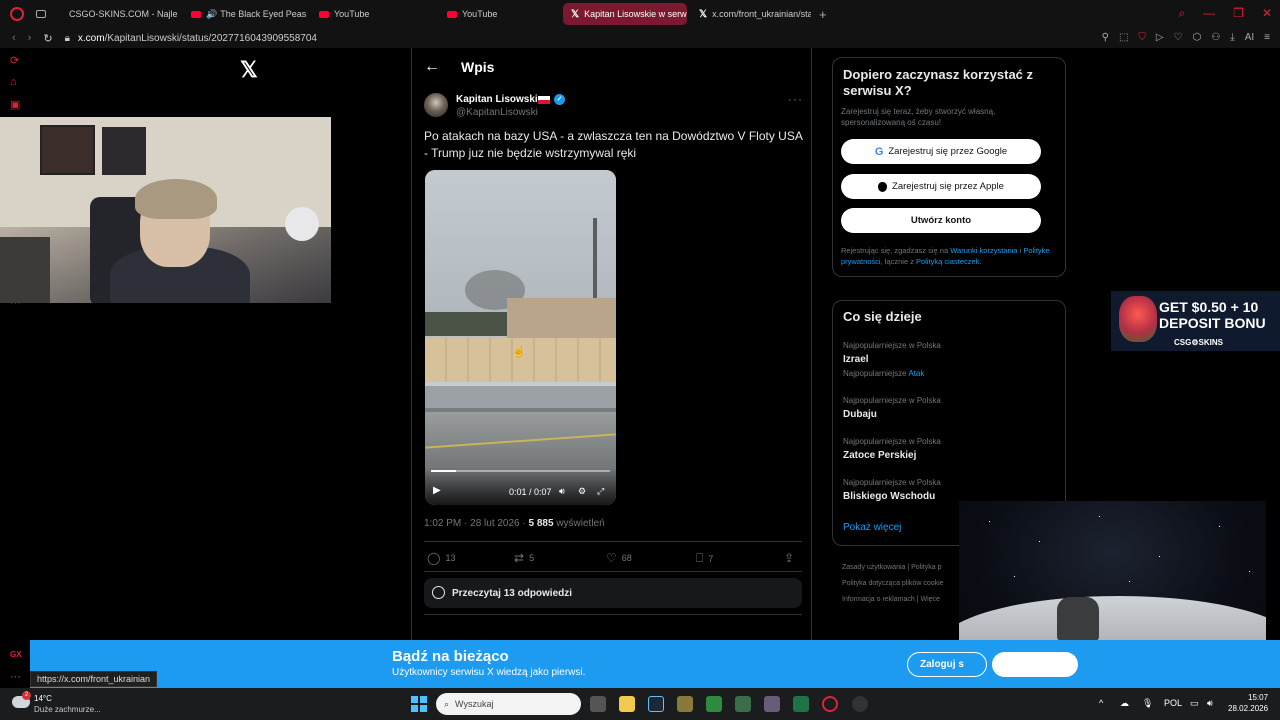 The image size is (1280, 720). Describe the element at coordinates (892, 482) in the screenshot. I see `trend-meta: Najpopularniejsze w Polska` at that location.